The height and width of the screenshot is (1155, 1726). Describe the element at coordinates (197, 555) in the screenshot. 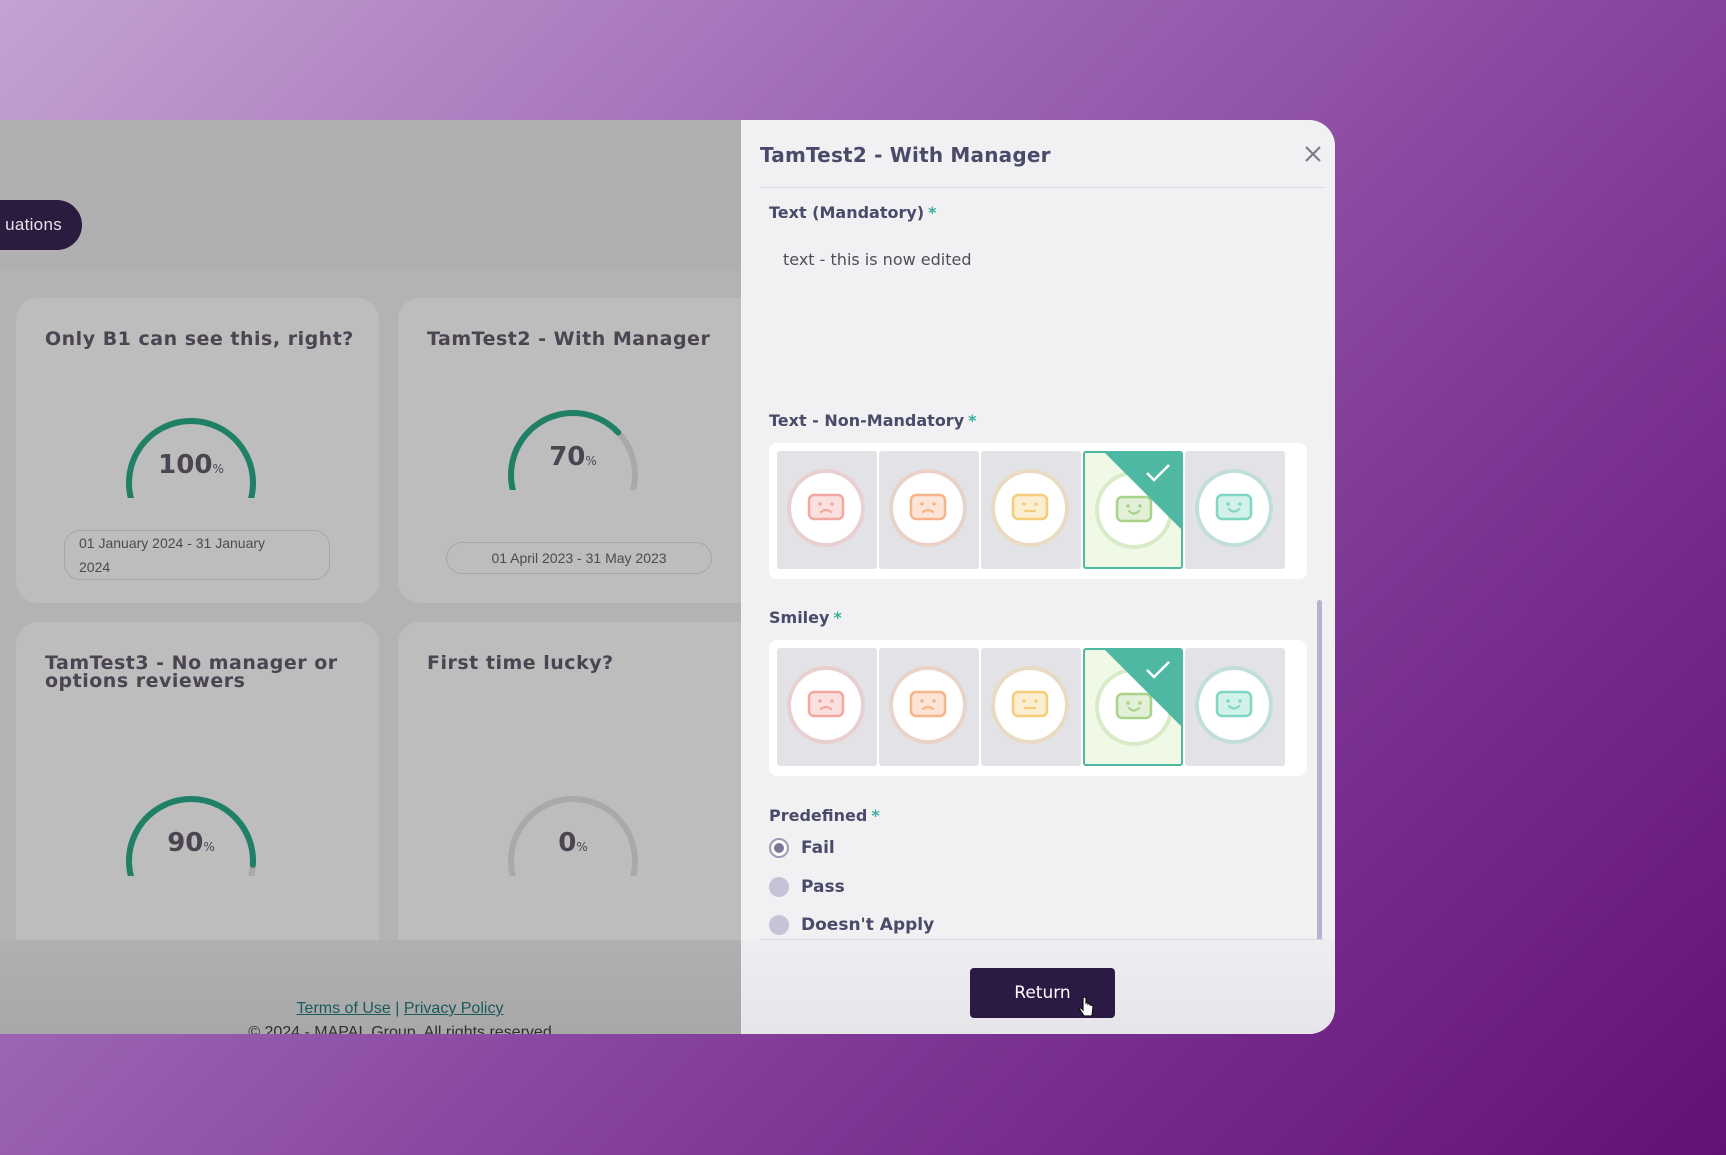

I see `date-range-badge: 01 January 2024 - 31 January 2024` at that location.